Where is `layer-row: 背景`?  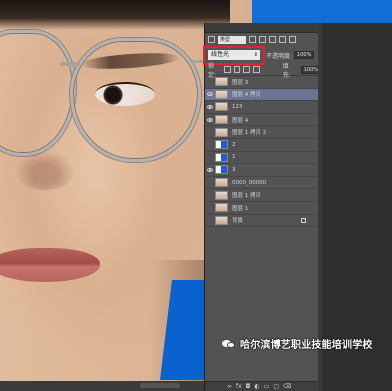
layer-row: 背景 is located at coordinates (261, 221).